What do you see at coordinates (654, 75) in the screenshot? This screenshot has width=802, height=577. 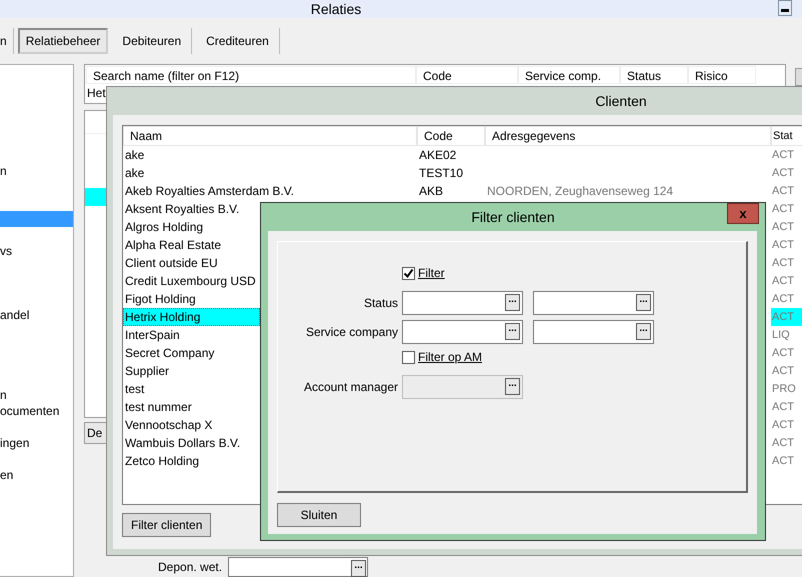 I see `column-header: Status` at bounding box center [654, 75].